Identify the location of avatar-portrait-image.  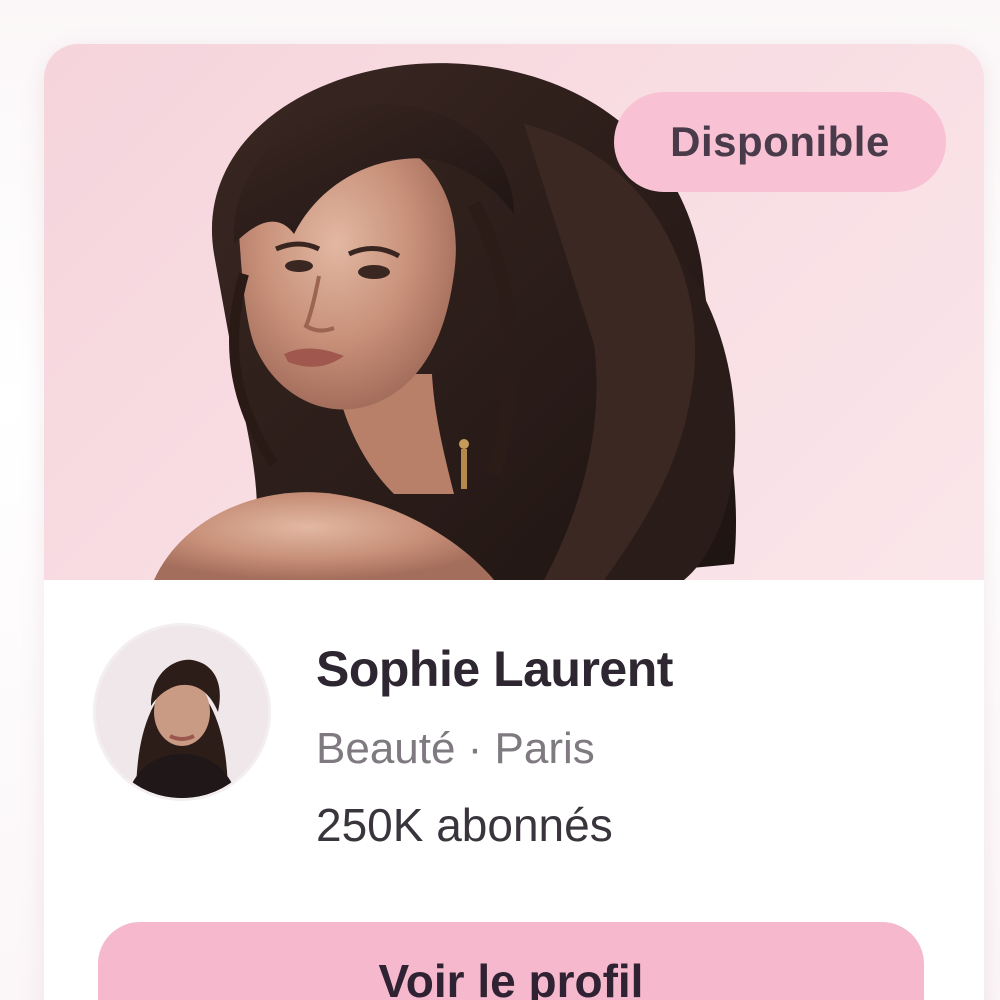
(182, 712).